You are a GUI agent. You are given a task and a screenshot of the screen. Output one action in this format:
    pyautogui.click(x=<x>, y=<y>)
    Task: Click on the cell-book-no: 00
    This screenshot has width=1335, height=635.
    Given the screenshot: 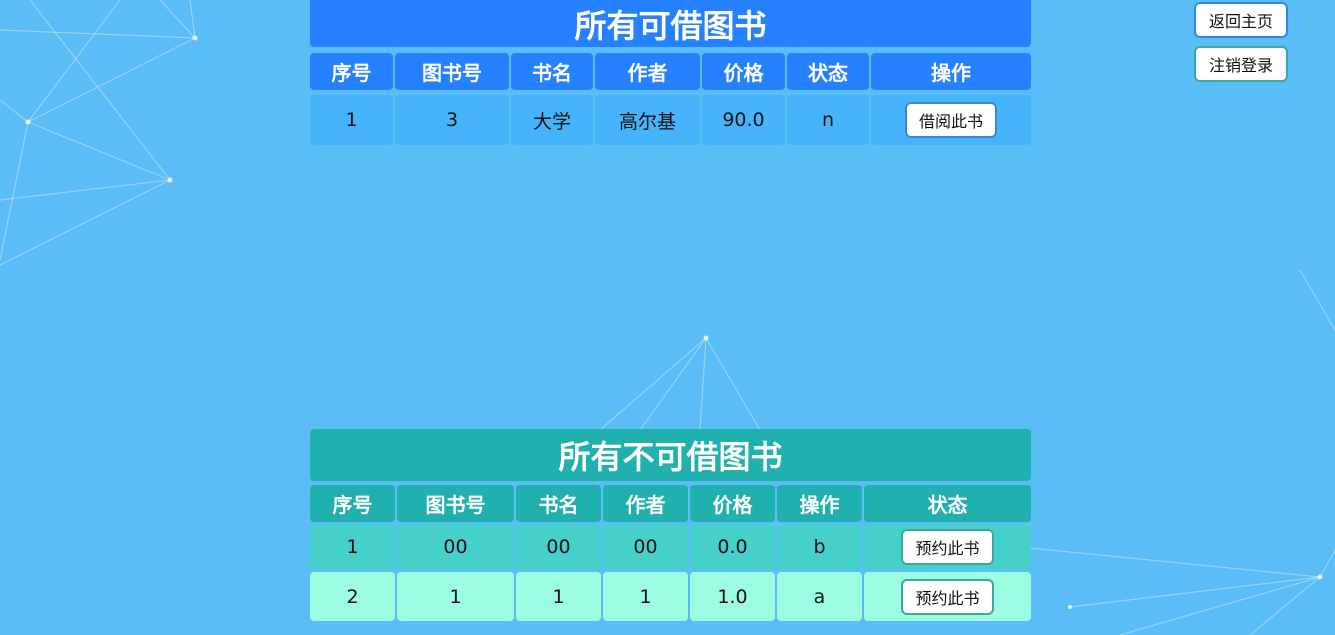 What is the action you would take?
    pyautogui.click(x=455, y=547)
    